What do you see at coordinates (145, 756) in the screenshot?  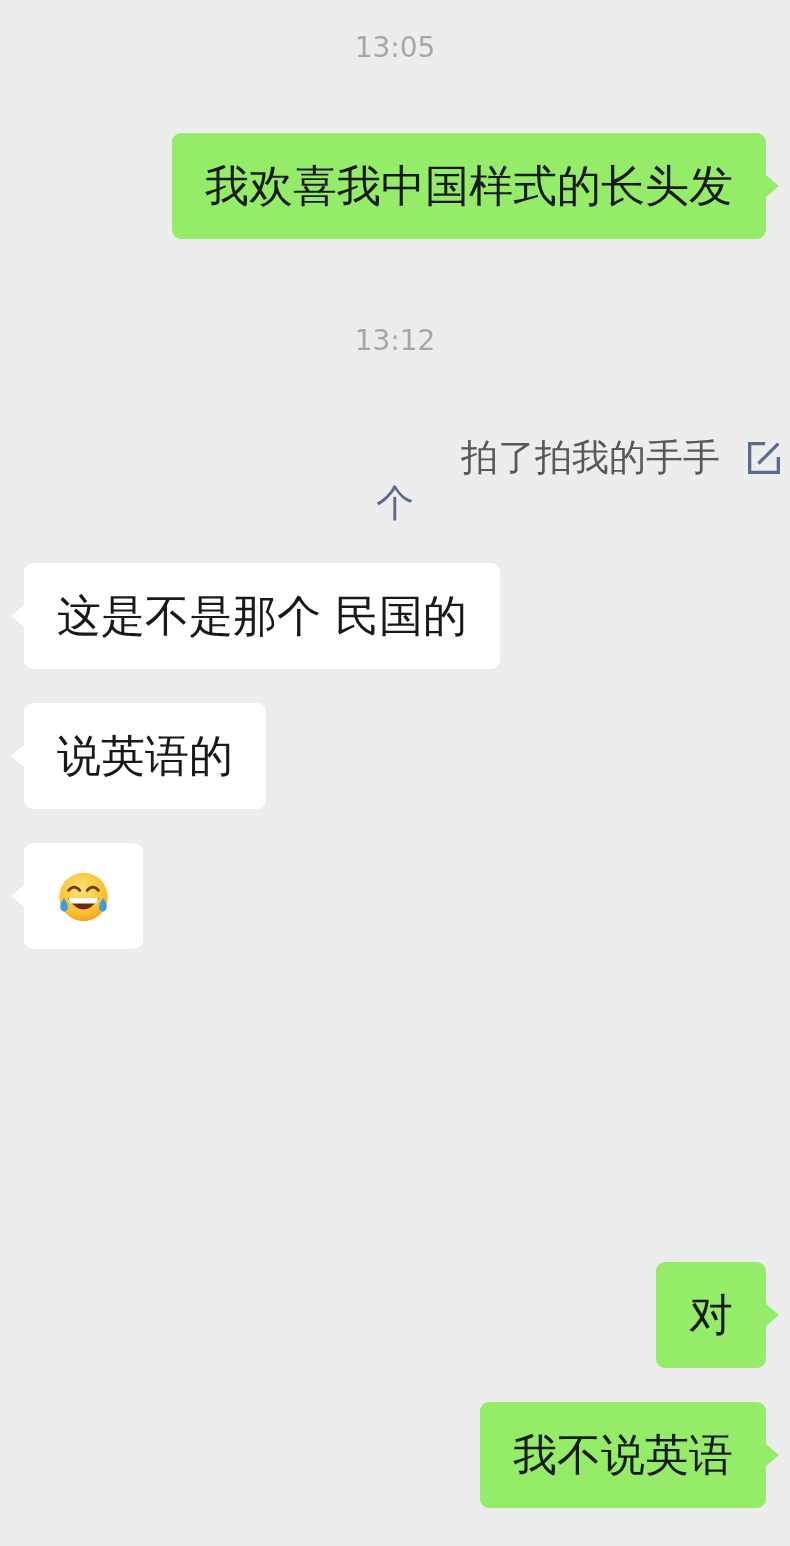 I see `message-text: 说英语的` at bounding box center [145, 756].